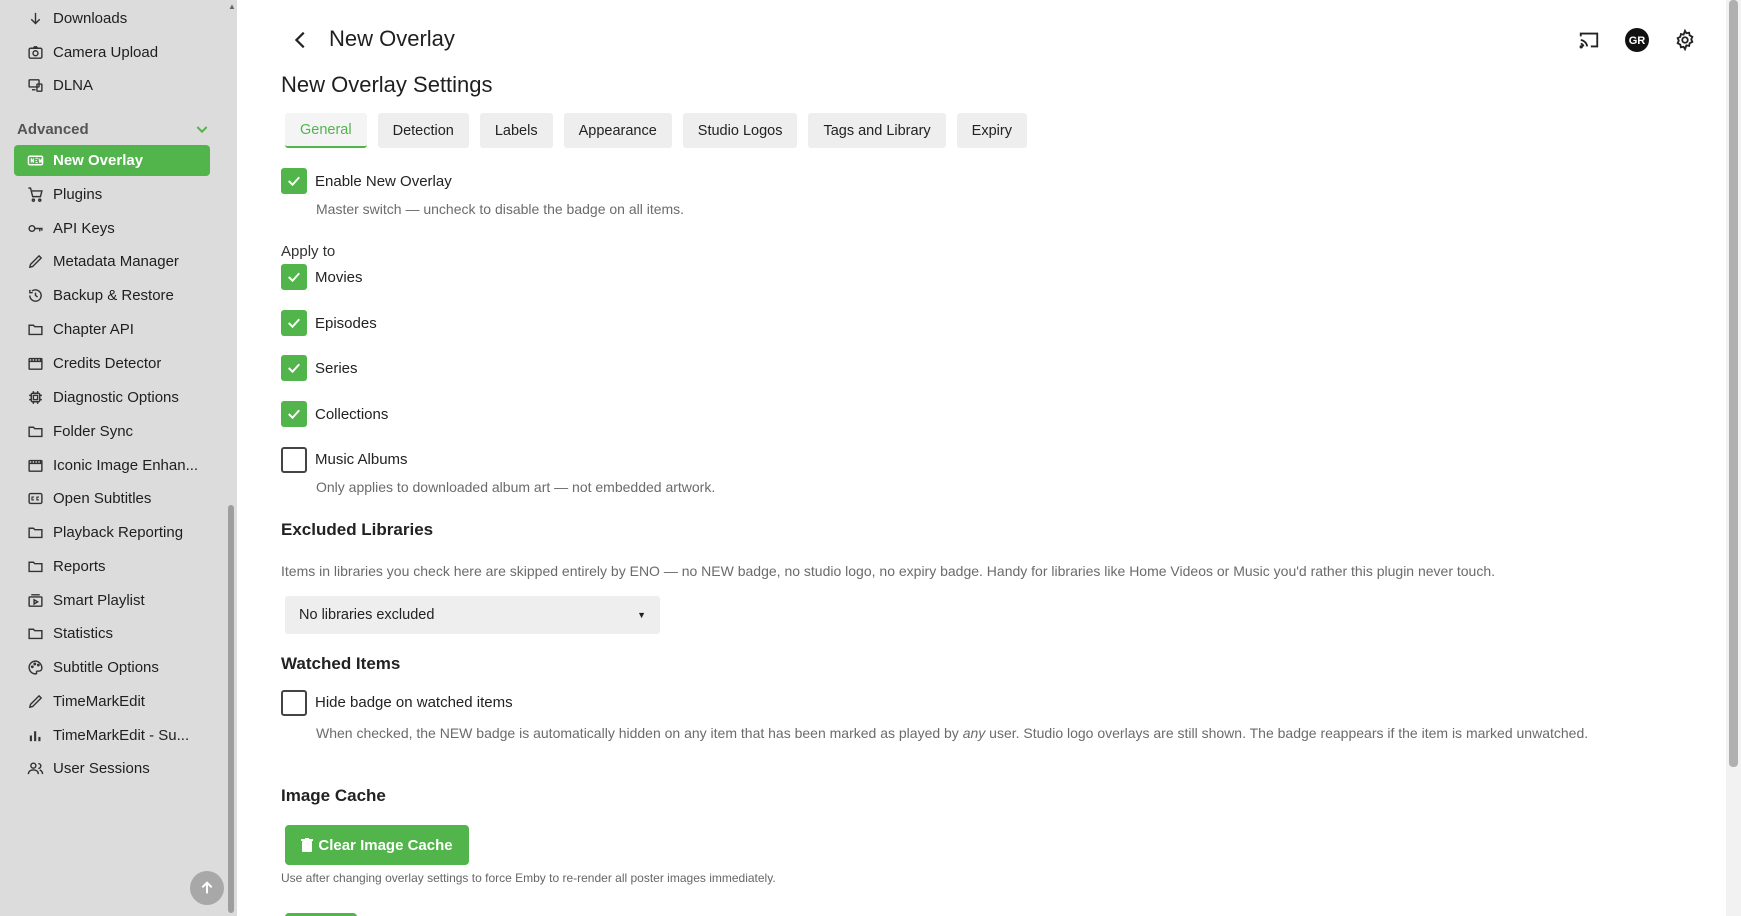 Image resolution: width=1741 pixels, height=916 pixels. What do you see at coordinates (112, 566) in the screenshot?
I see `sidebar-item-reports: Reports` at bounding box center [112, 566].